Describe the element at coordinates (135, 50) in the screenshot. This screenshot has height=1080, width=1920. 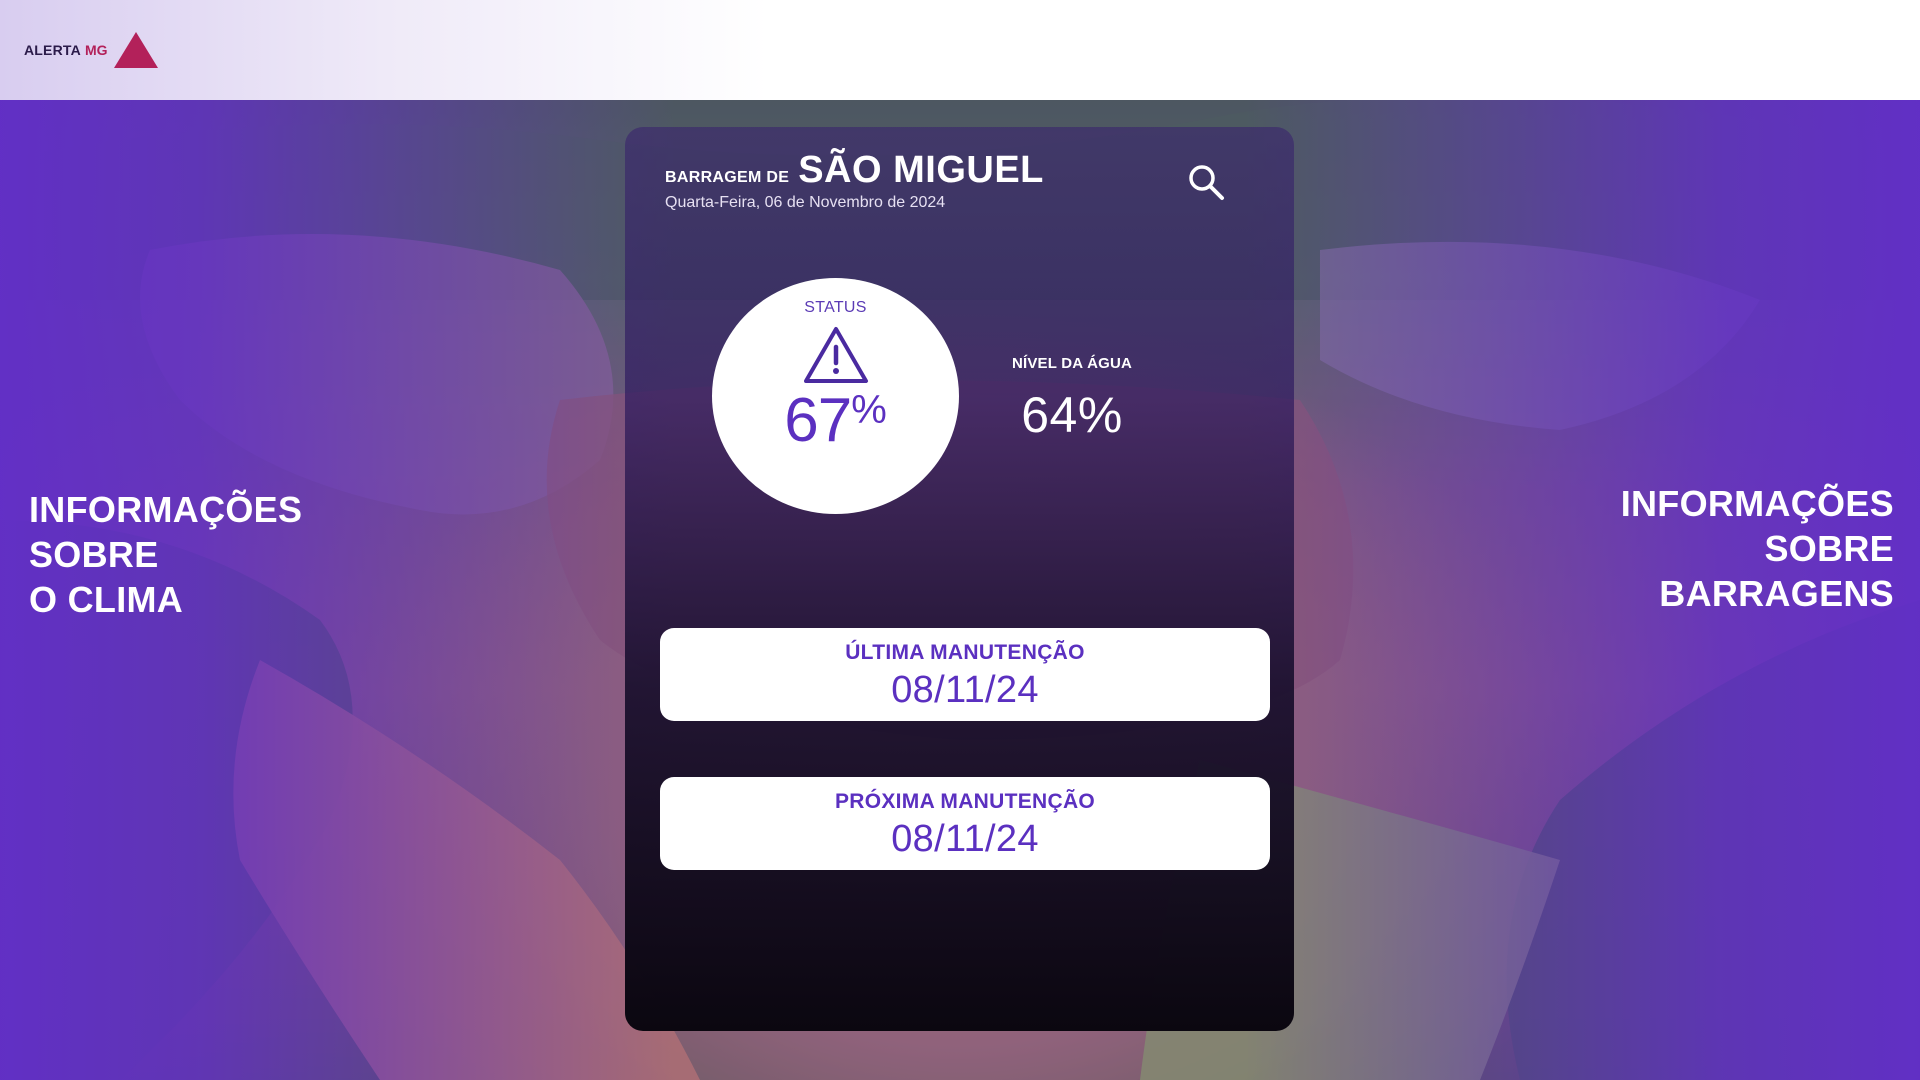
I see `logo-triangle-icon` at that location.